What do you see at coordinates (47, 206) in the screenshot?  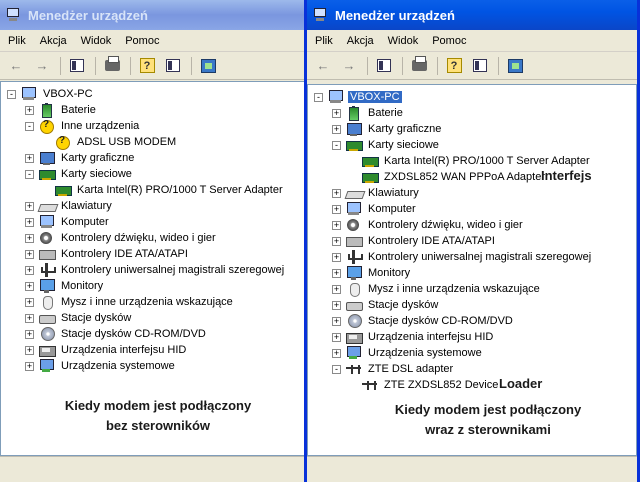 I see `keyboard-icon` at bounding box center [47, 206].